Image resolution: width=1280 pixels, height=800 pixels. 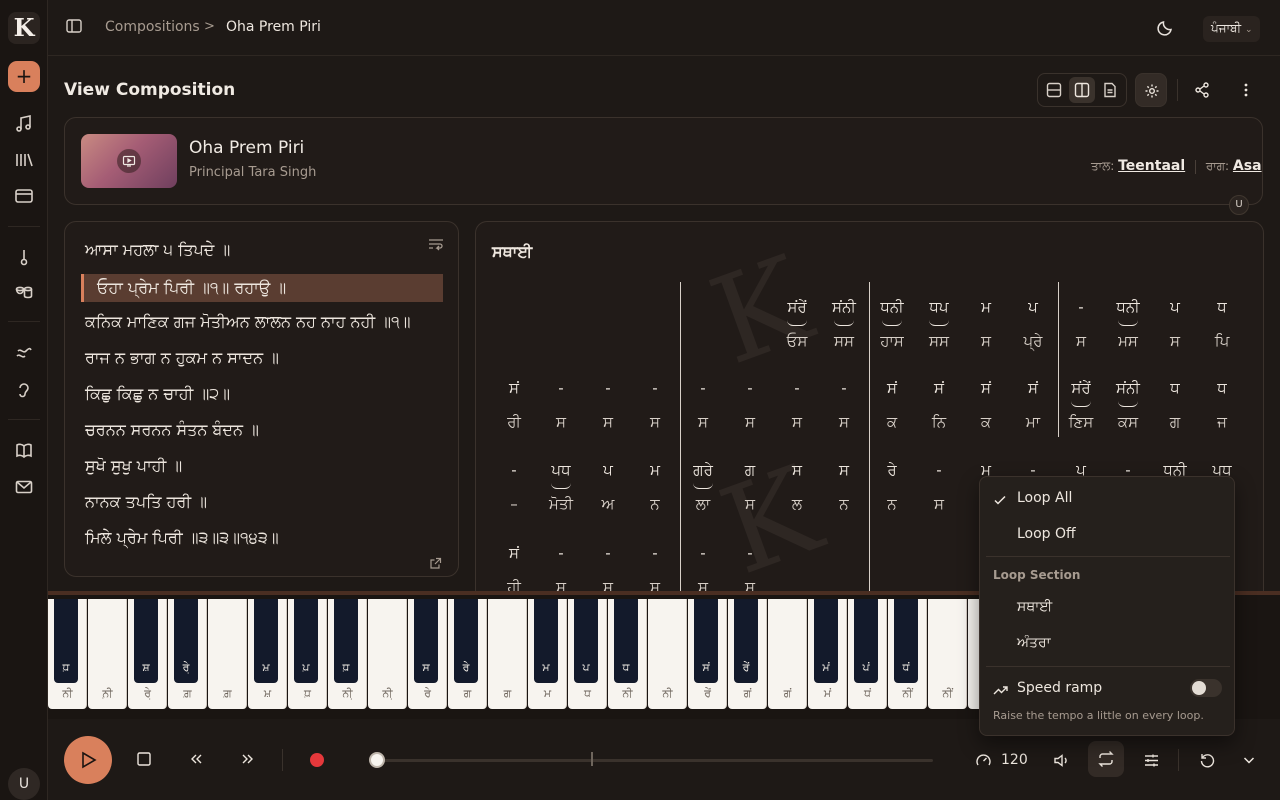 I want to click on bol-syllable: ਸਸ, so click(x=844, y=341).